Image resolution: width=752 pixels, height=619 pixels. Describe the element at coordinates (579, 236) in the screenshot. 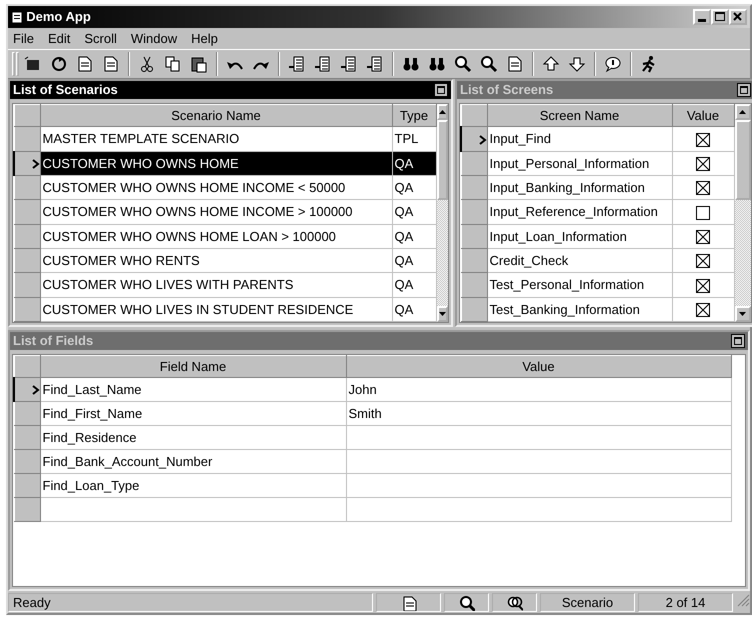

I see `table-cell: Input_Loan_Information` at that location.